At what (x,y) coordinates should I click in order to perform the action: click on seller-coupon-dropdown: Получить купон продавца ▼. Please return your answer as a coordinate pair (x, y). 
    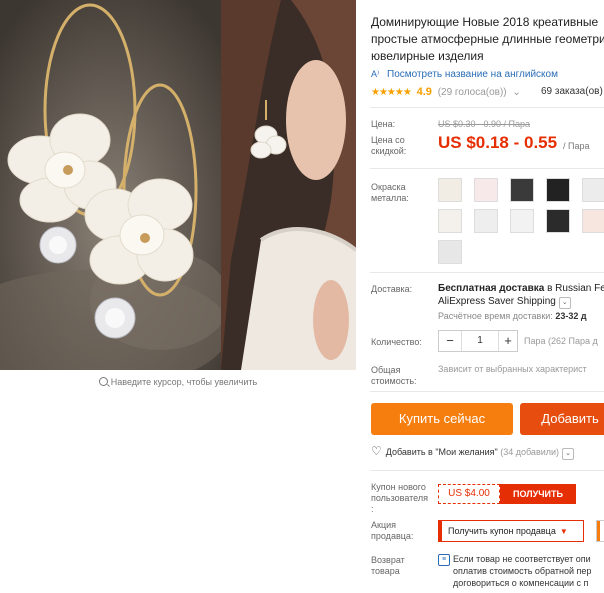
    Looking at the image, I should click on (511, 531).